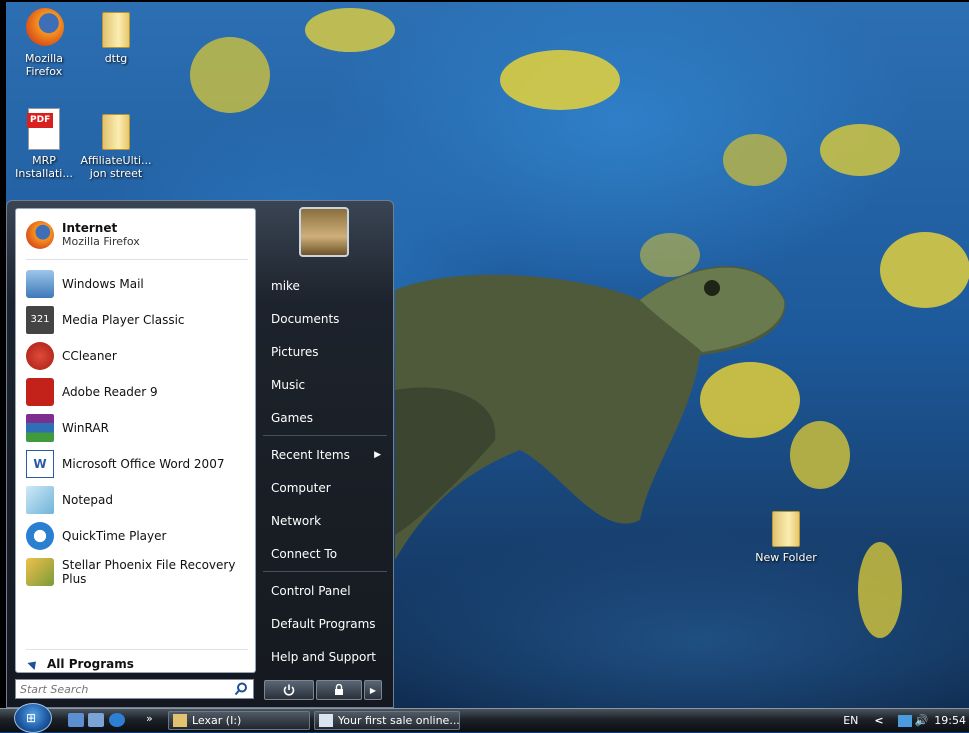 This screenshot has width=969, height=733. Describe the element at coordinates (850, 720) in the screenshot. I see `language-indicator: EN` at that location.